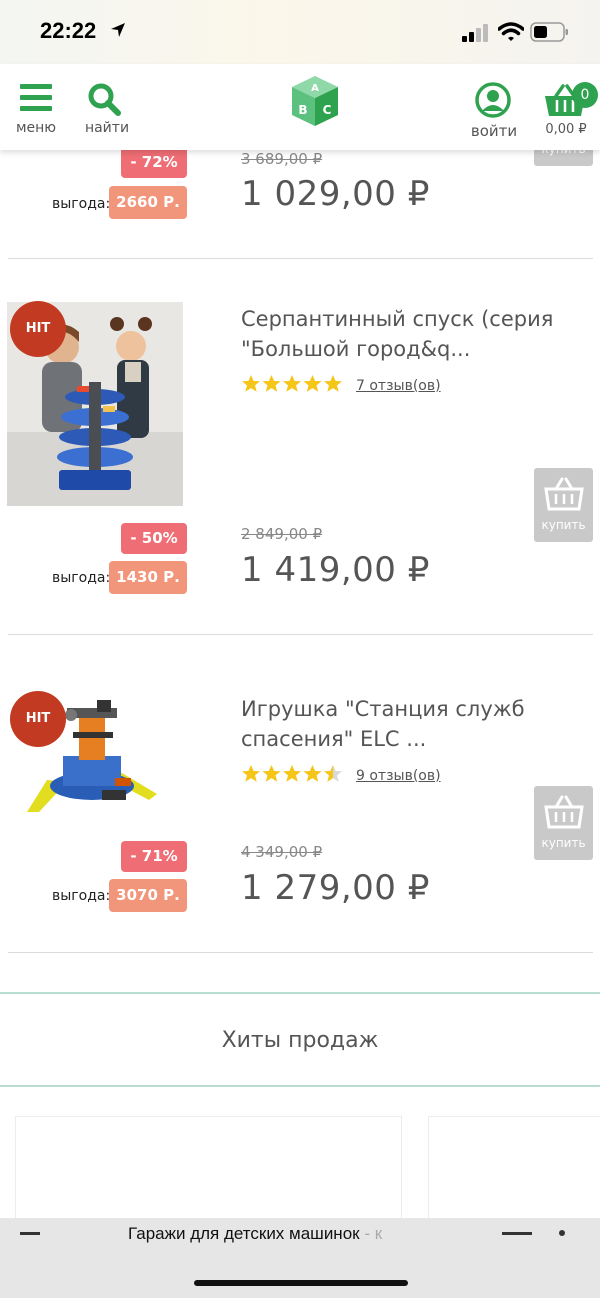 This screenshot has width=600, height=1298. What do you see at coordinates (494, 131) in the screenshot?
I see `login-label: войти` at bounding box center [494, 131].